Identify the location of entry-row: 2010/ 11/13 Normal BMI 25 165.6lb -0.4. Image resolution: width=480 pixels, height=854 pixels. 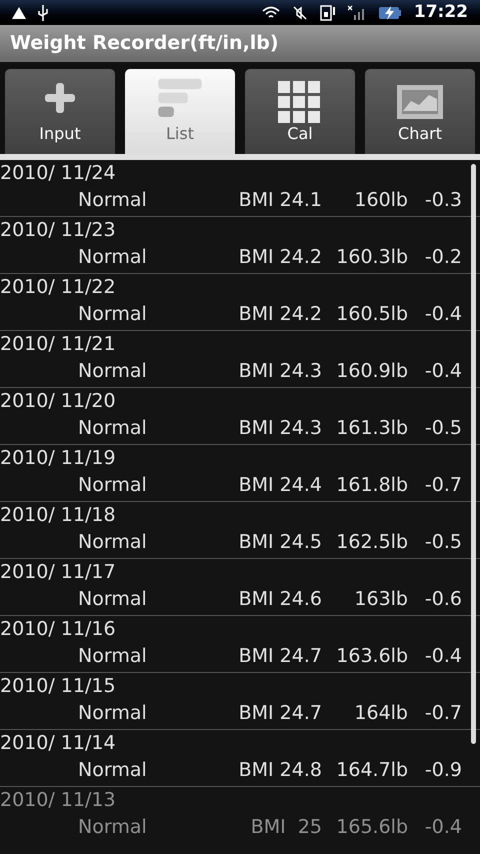
(240, 815).